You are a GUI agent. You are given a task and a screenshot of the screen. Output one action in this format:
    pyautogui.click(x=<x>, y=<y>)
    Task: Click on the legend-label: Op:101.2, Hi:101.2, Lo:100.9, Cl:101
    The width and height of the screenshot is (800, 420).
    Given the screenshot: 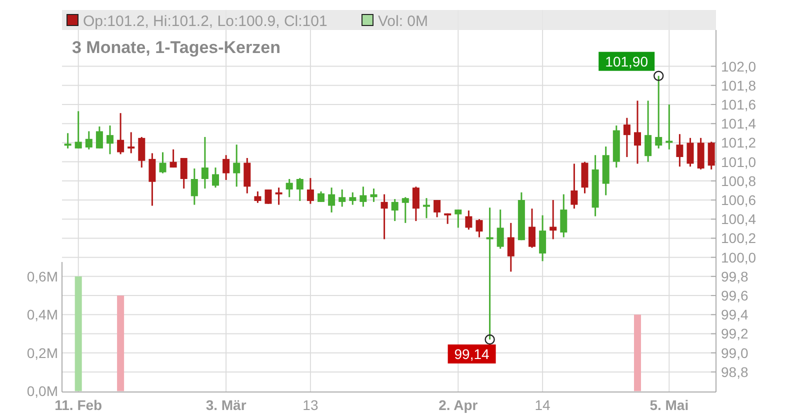 What is the action you would take?
    pyautogui.click(x=205, y=21)
    